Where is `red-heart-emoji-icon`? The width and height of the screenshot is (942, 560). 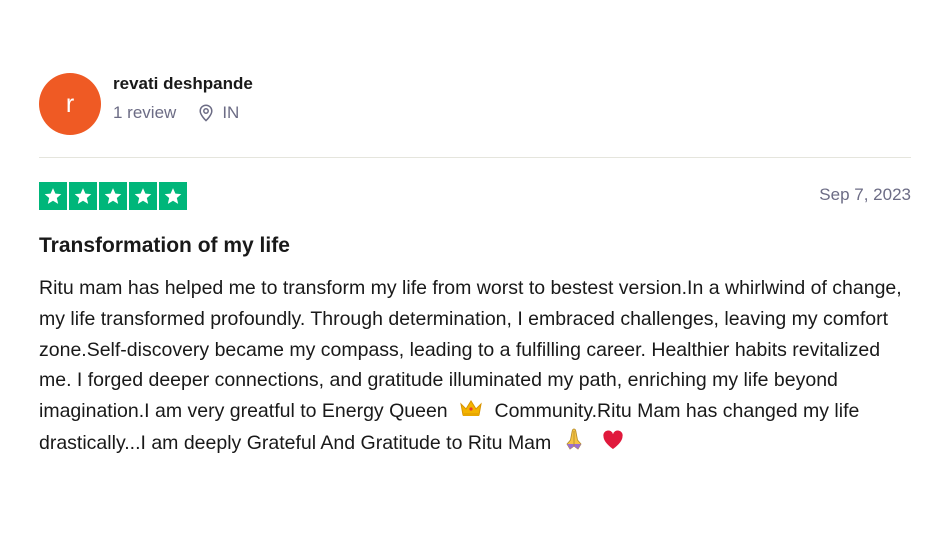 red-heart-emoji-icon is located at coordinates (613, 444).